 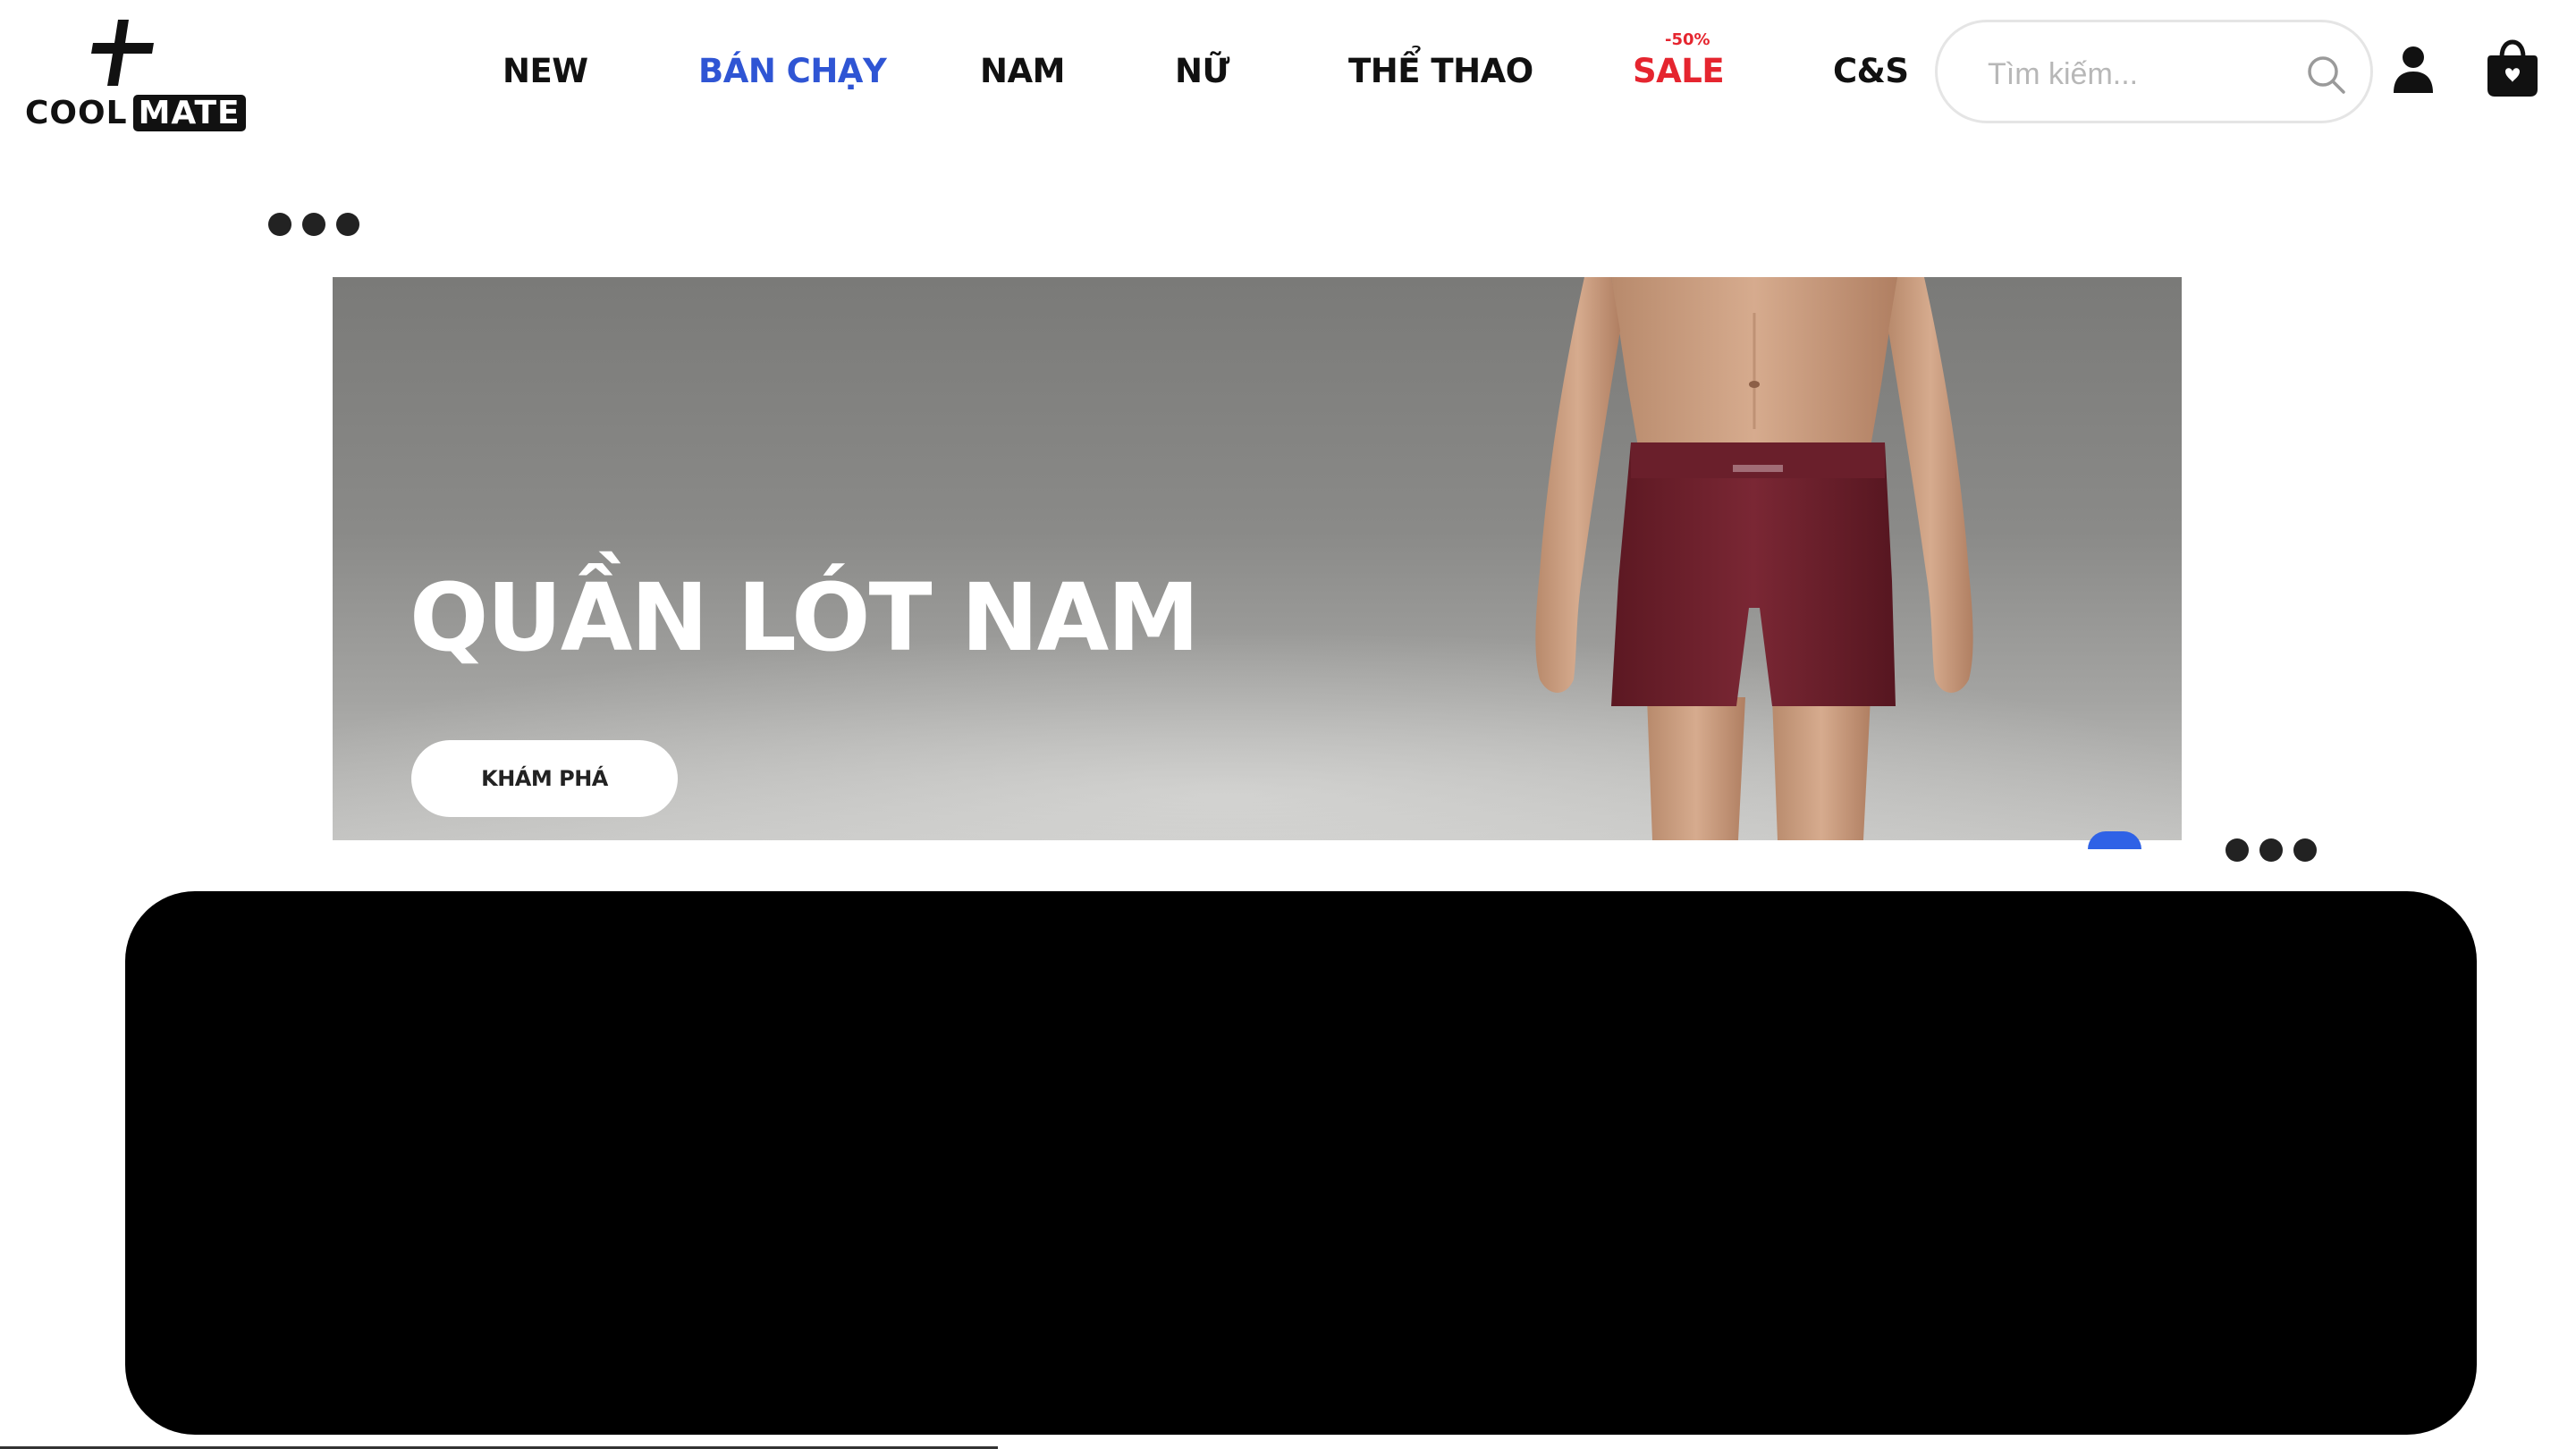 What do you see at coordinates (2512, 69) in the screenshot?
I see `shopping-bag-icon` at bounding box center [2512, 69].